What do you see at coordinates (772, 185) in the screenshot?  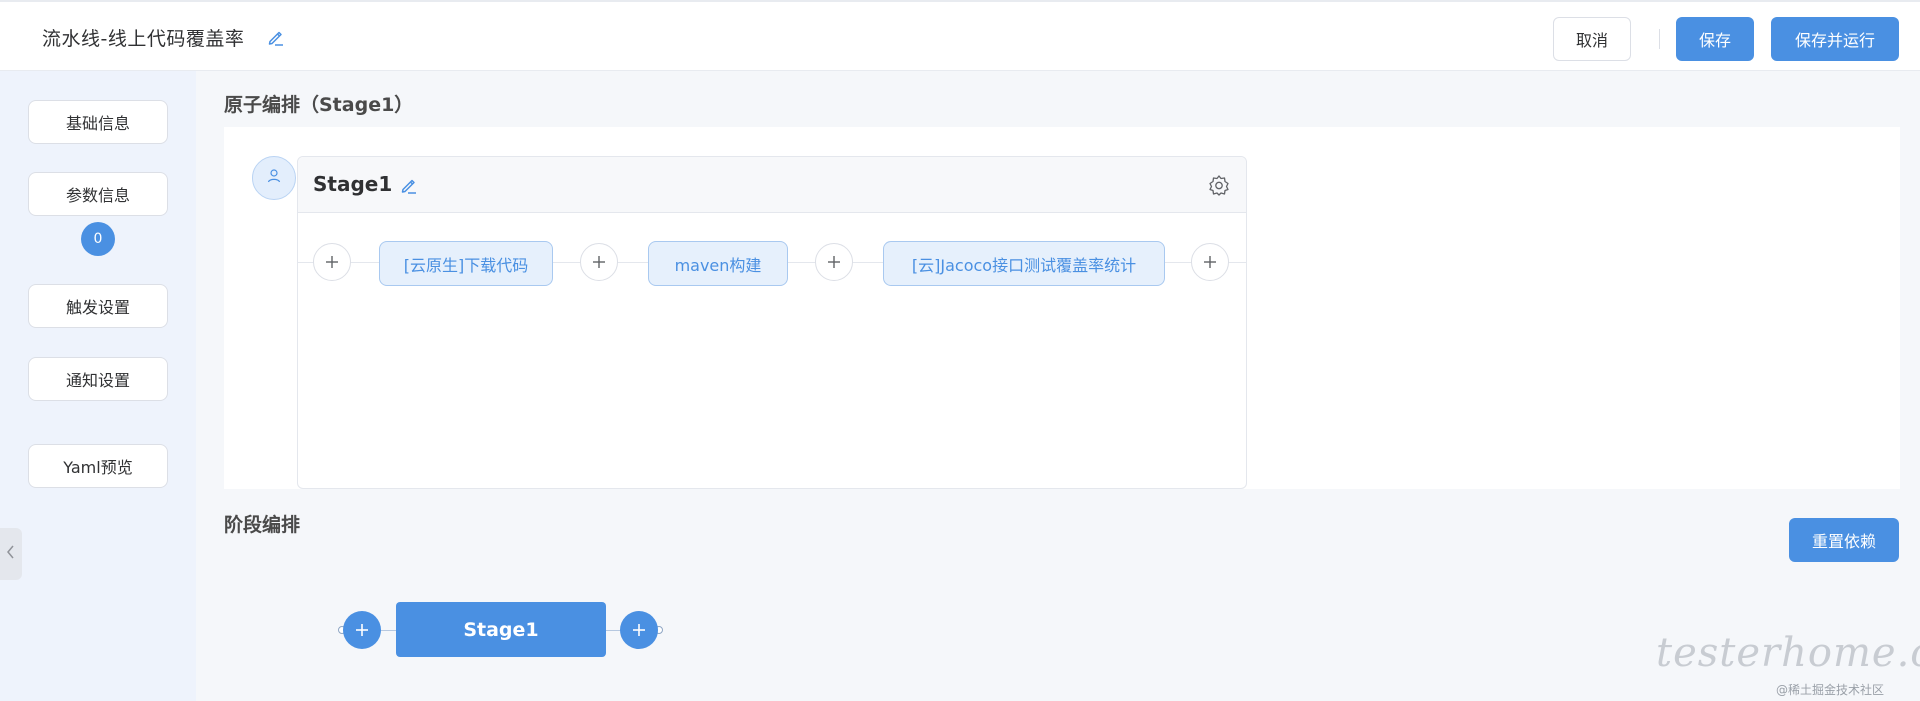 I see `stage-card-header: Stage1` at bounding box center [772, 185].